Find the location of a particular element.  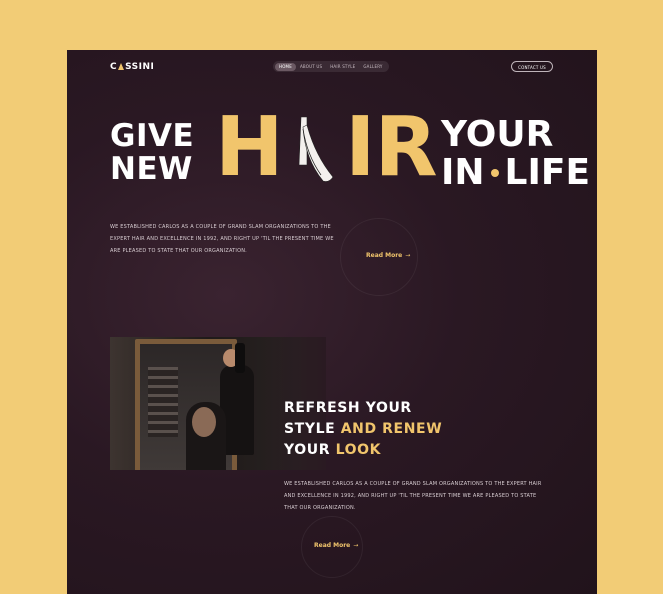

read-more-label: Read More is located at coordinates (384, 255).